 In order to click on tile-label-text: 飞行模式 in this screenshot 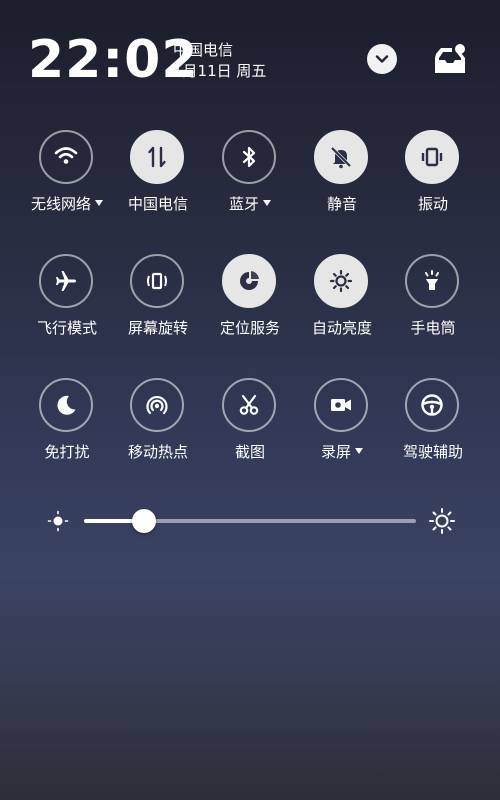, I will do `click(66, 328)`.